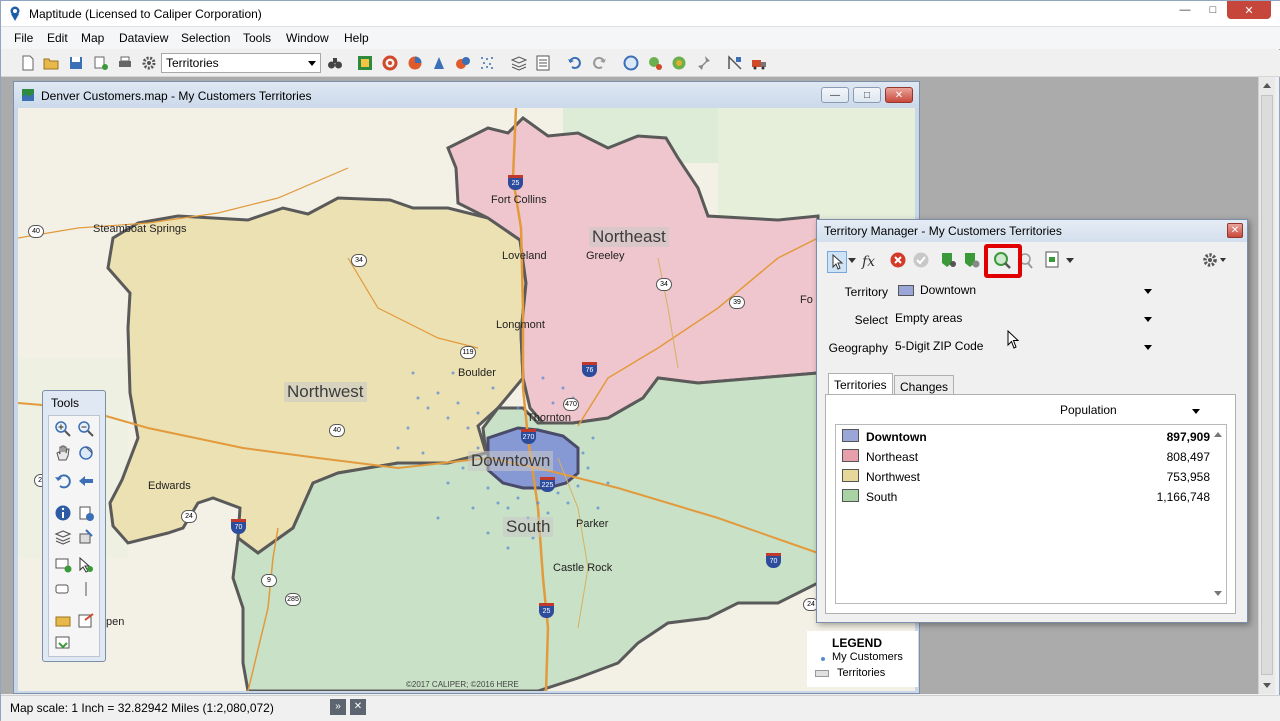 Image resolution: width=1280 pixels, height=721 pixels. What do you see at coordinates (575, 63) in the screenshot?
I see `undo-icon` at bounding box center [575, 63].